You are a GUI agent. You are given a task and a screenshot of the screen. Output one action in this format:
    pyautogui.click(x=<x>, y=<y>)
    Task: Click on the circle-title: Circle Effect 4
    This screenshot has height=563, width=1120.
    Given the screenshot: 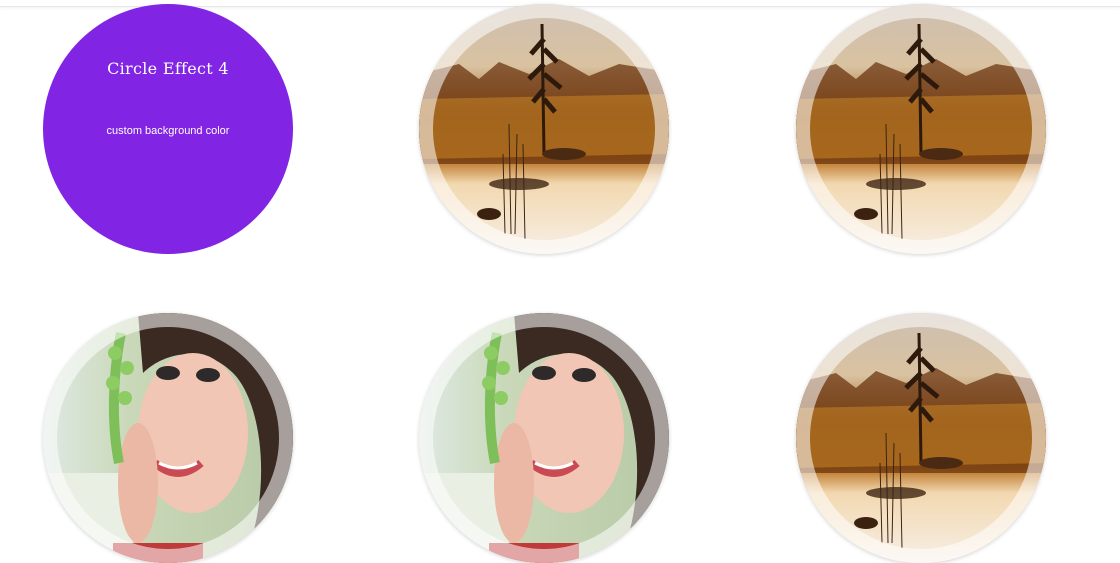 What is the action you would take?
    pyautogui.click(x=168, y=68)
    